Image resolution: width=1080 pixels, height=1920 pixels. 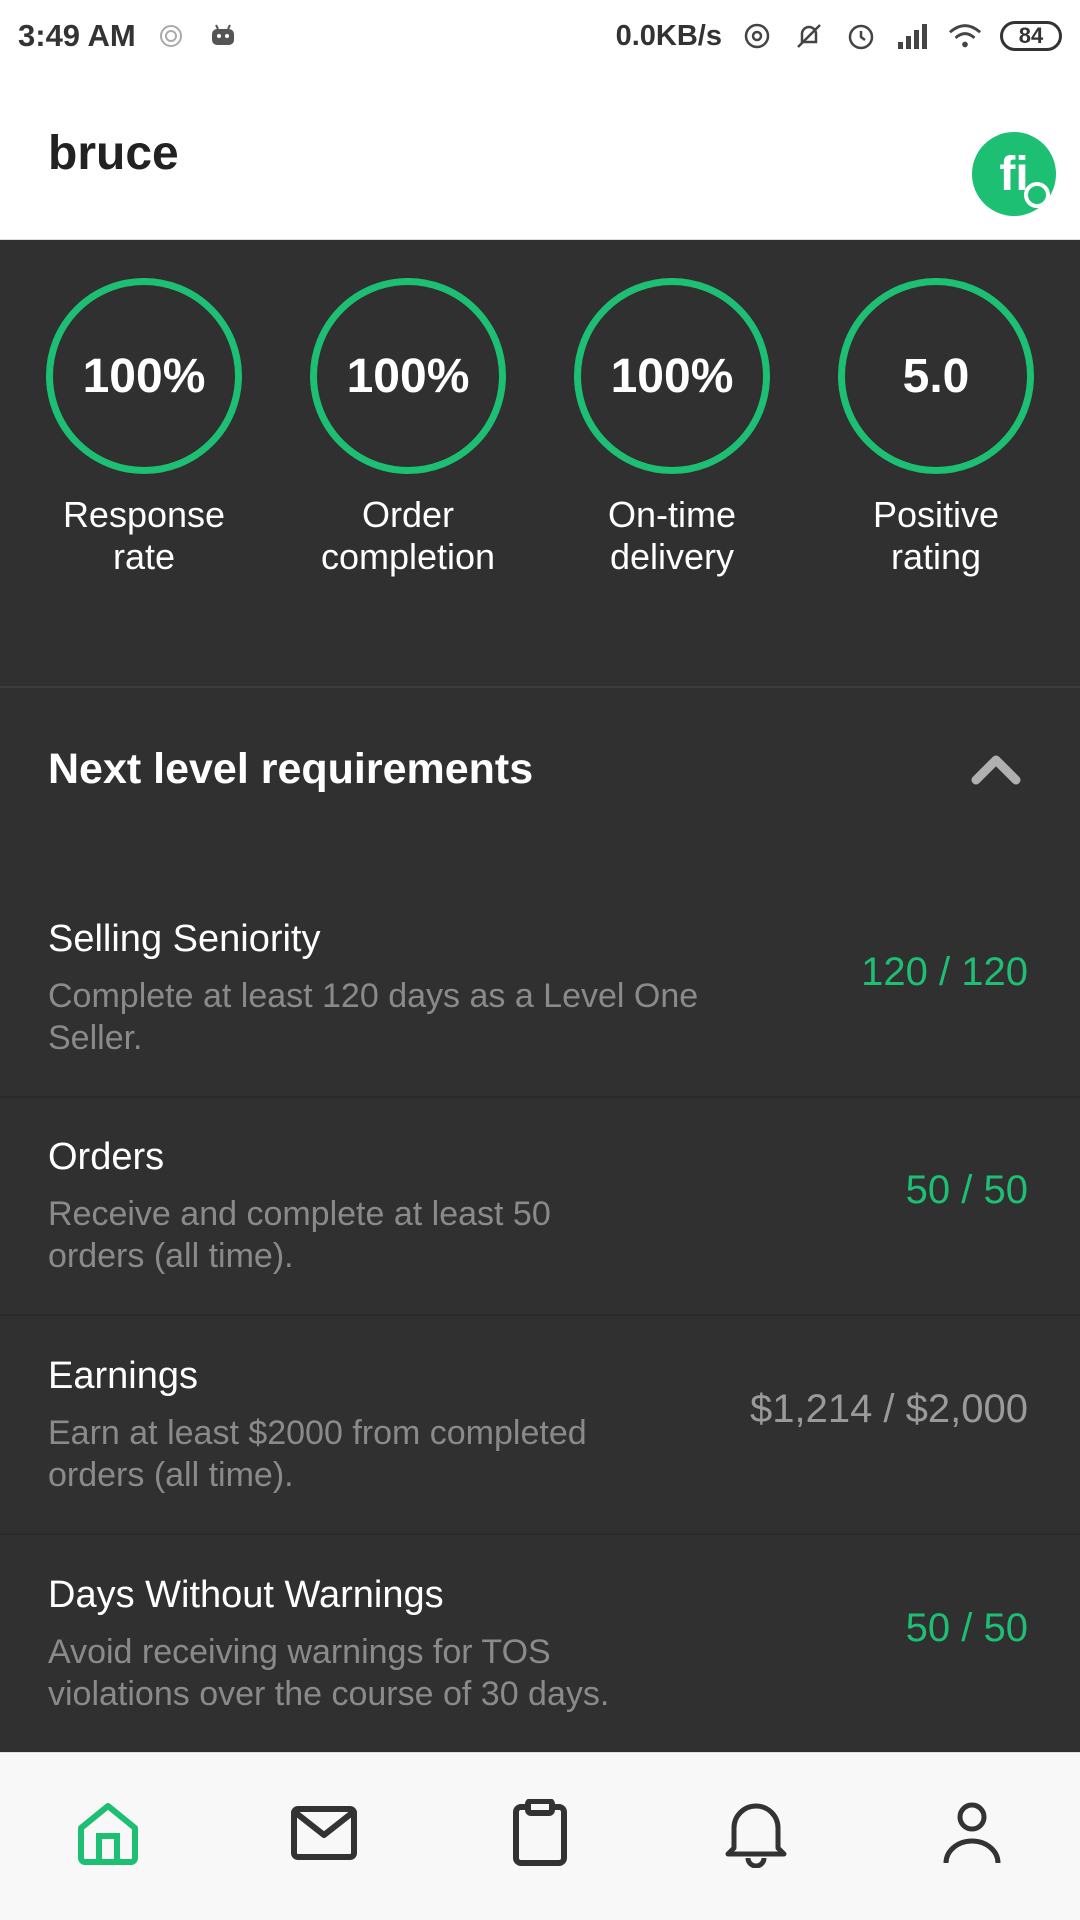 What do you see at coordinates (672, 556) in the screenshot?
I see `stat-label-line: delivery` at bounding box center [672, 556].